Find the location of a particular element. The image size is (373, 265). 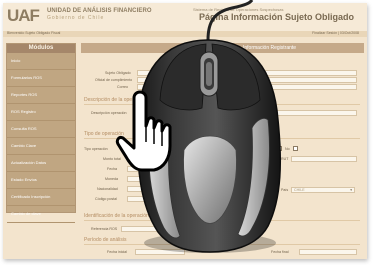

oficial-field is located at coordinates (247, 80).